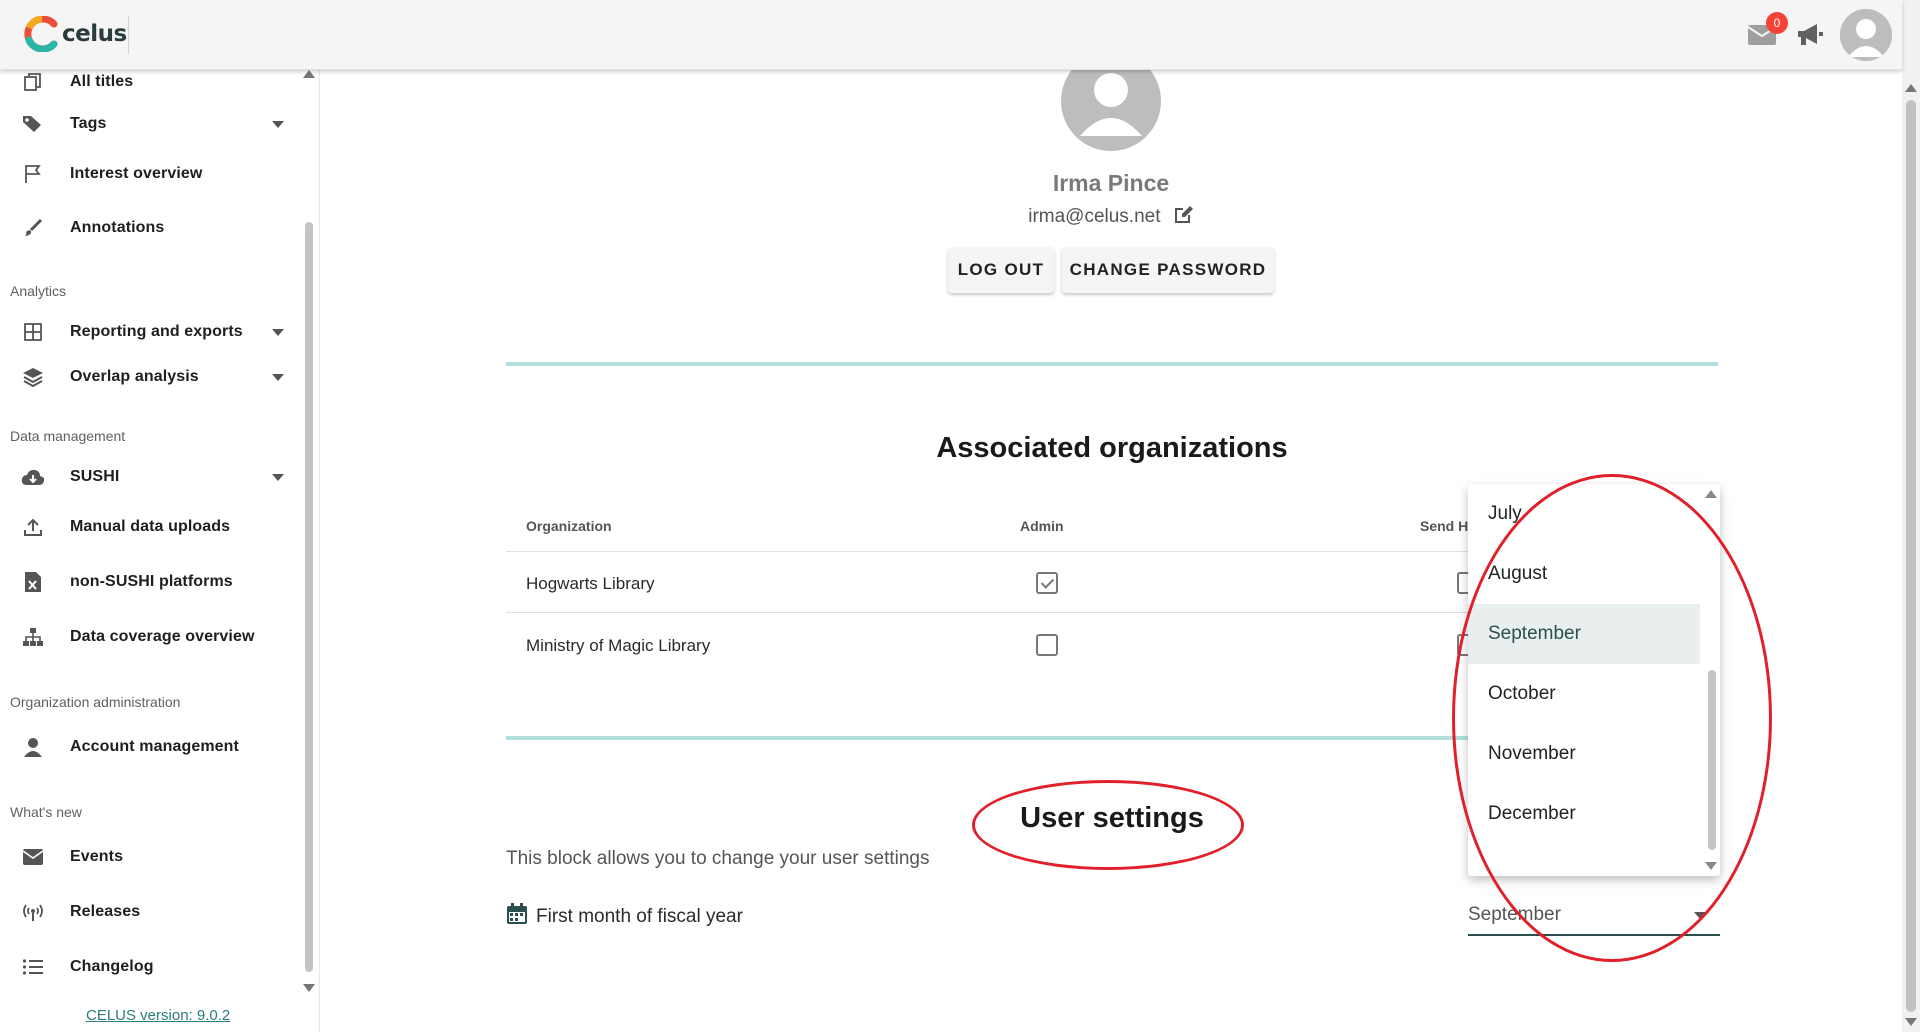  What do you see at coordinates (1584, 514) in the screenshot?
I see `dropdown-option-july: July` at bounding box center [1584, 514].